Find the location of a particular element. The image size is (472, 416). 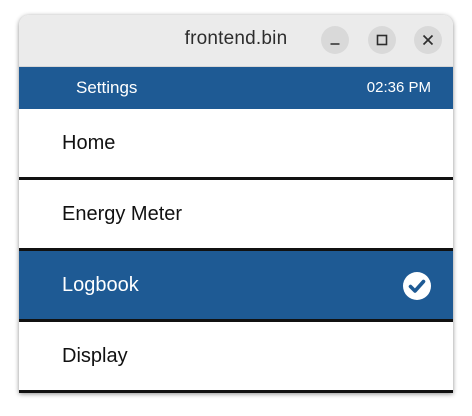

menu-item-label: Logbook is located at coordinates (100, 285).